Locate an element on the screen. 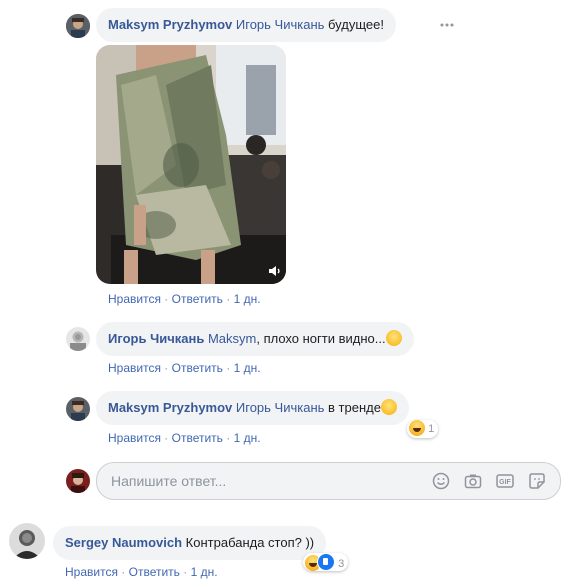  reaction-count: 3 is located at coordinates (341, 564).